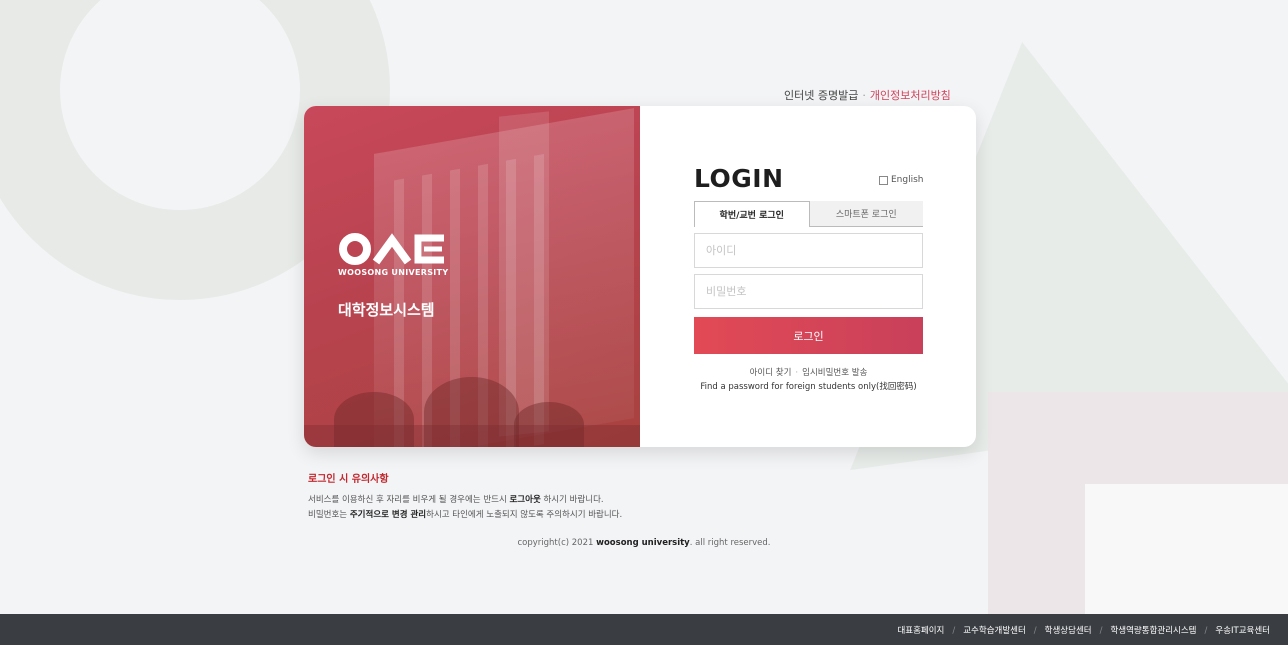 This screenshot has height=645, width=1288. Describe the element at coordinates (525, 500) in the screenshot. I see `notice-line-1-bold: 로그아웃` at that location.